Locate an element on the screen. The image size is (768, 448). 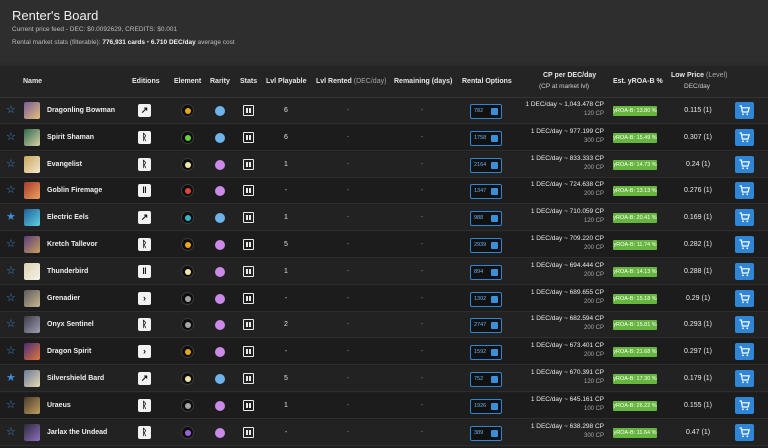
card-name-electric-eels: Electric Eels is located at coordinates (68, 217).